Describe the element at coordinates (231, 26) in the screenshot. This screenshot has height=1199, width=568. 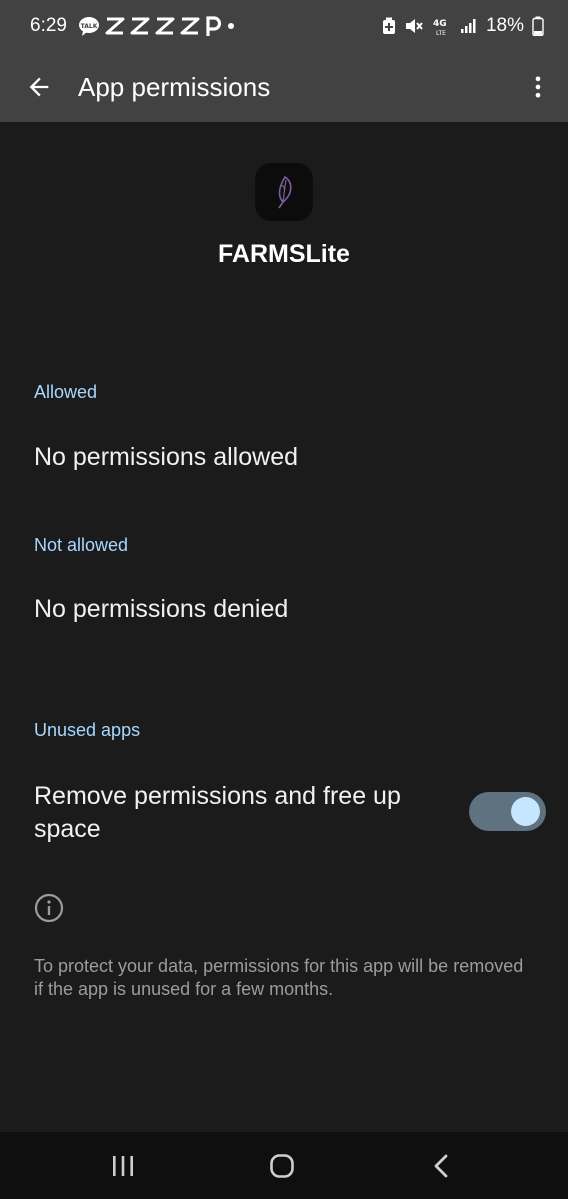
I see `dot-icon` at that location.